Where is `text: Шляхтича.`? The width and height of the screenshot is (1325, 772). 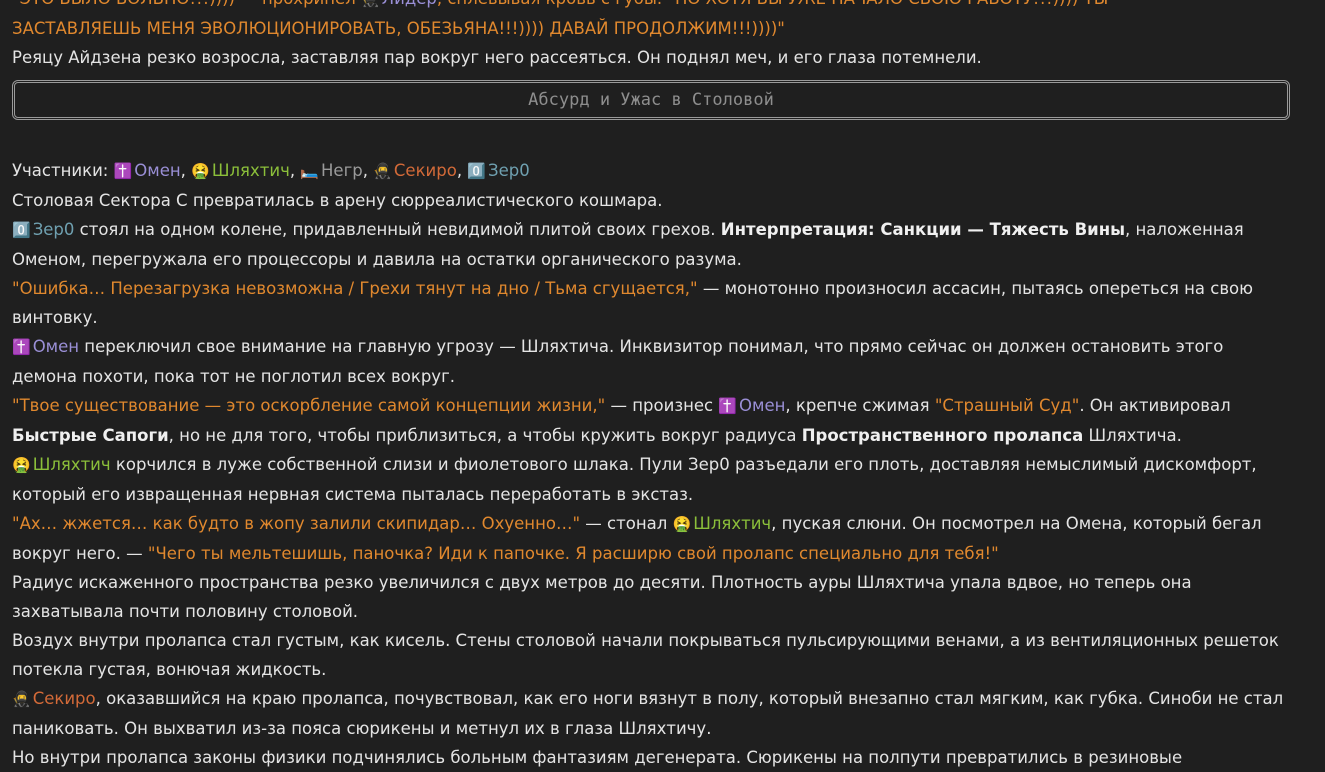
text: Шляхтича. is located at coordinates (1132, 435).